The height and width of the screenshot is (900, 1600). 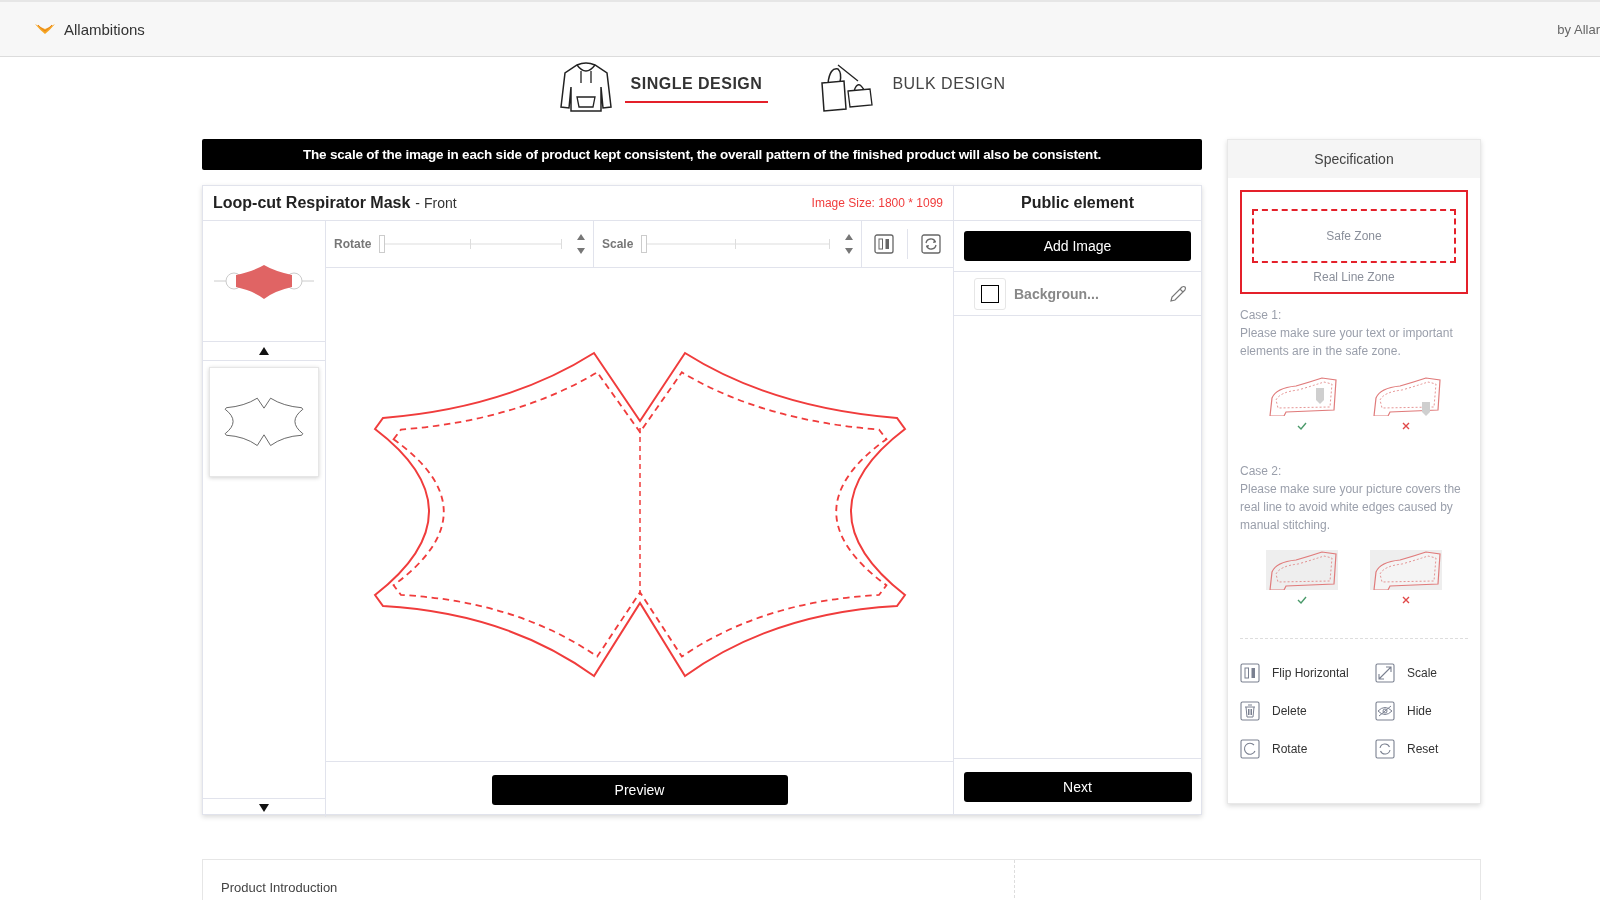 What do you see at coordinates (353, 244) in the screenshot?
I see `slider-label: Rotate` at bounding box center [353, 244].